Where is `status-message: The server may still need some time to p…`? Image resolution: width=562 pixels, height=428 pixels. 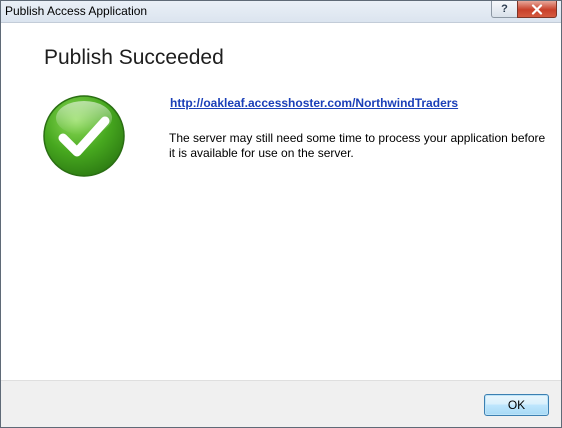 status-message: The server may still need some time to p… is located at coordinates (357, 145).